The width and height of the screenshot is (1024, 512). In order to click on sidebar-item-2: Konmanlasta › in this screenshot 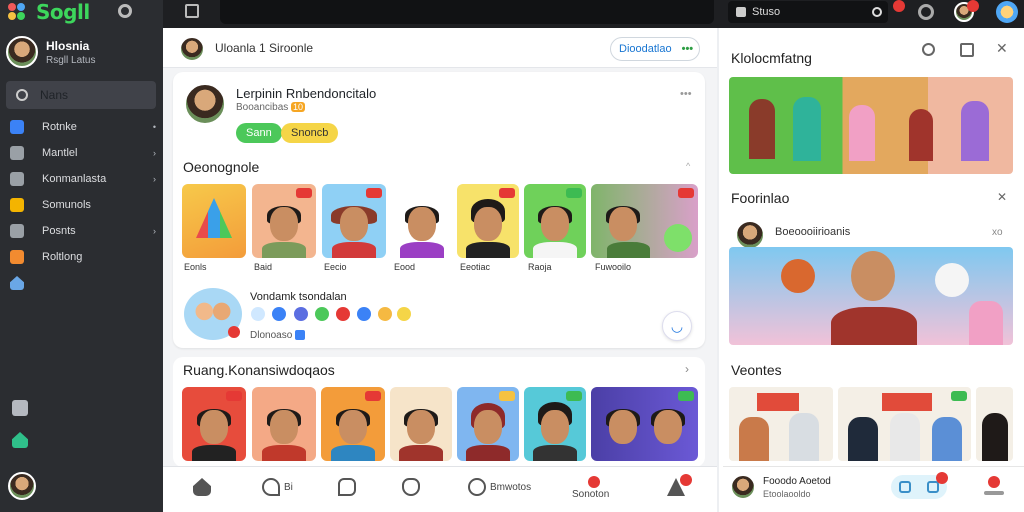, I will do `click(83, 179)`.